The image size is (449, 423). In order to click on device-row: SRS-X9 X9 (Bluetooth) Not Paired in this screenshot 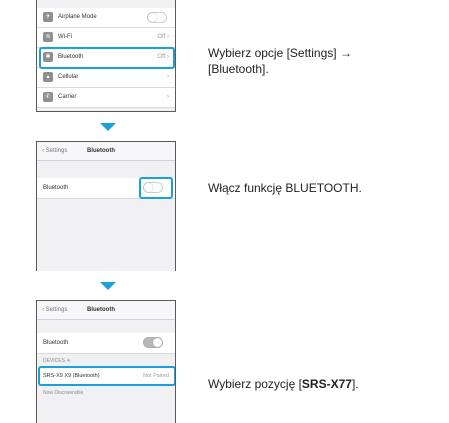, I will do `click(106, 376)`.